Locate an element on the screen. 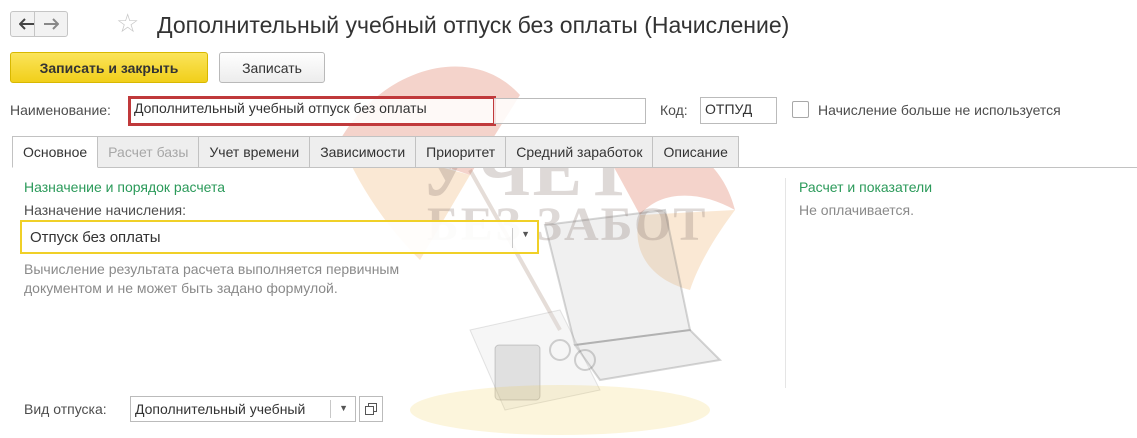 The width and height of the screenshot is (1137, 438). payment-status: Не оплачивается. is located at coordinates (857, 210).